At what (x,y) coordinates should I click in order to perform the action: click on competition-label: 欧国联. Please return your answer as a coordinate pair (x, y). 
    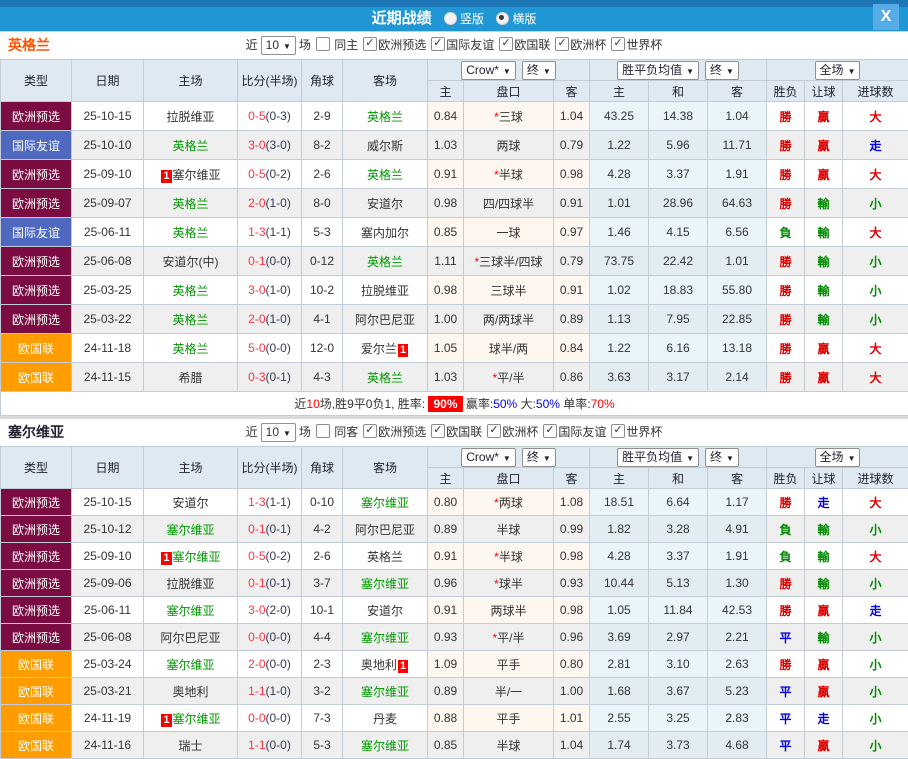
    Looking at the image, I should click on (532, 45).